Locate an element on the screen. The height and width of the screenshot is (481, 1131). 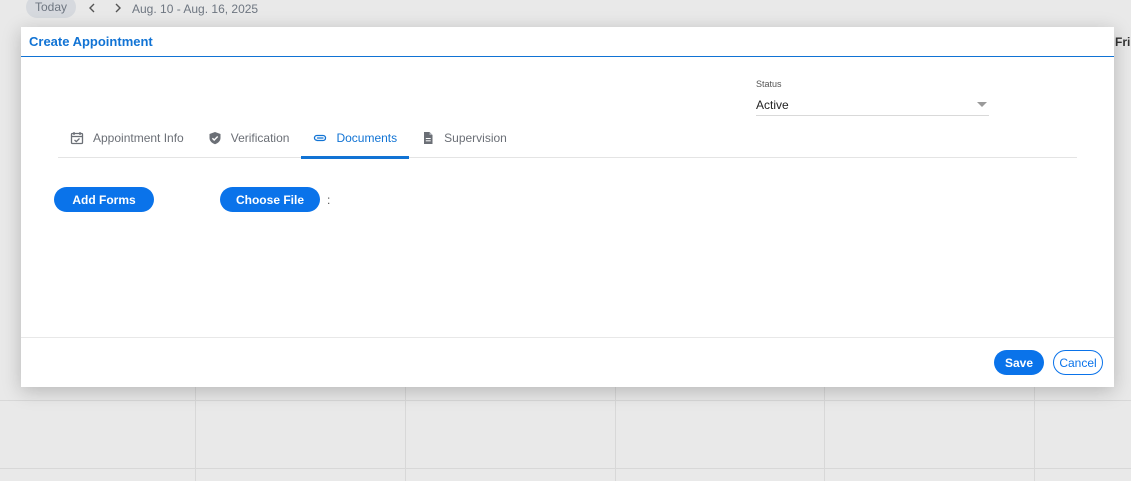
tab-documents: Documents is located at coordinates (355, 138).